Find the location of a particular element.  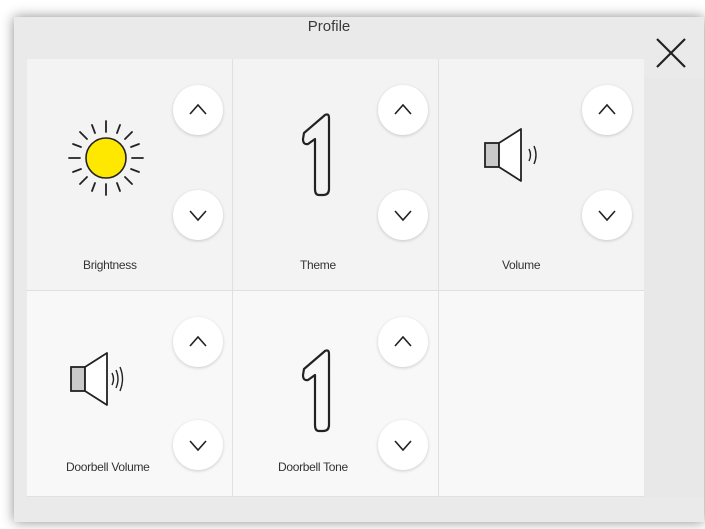

tile-brightness: Brightness is located at coordinates (130, 175).